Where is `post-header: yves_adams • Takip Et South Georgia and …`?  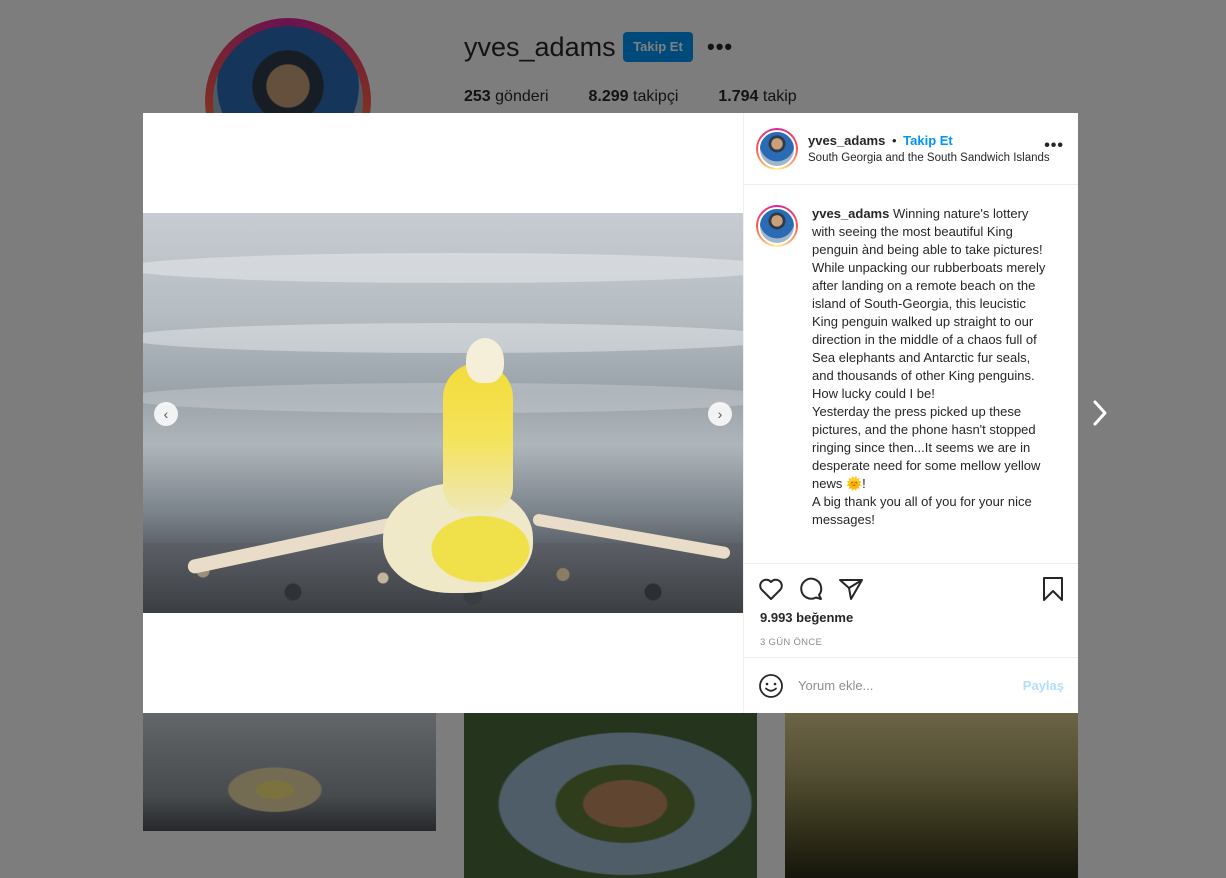 post-header: yves_adams • Takip Et South Georgia and … is located at coordinates (911, 149).